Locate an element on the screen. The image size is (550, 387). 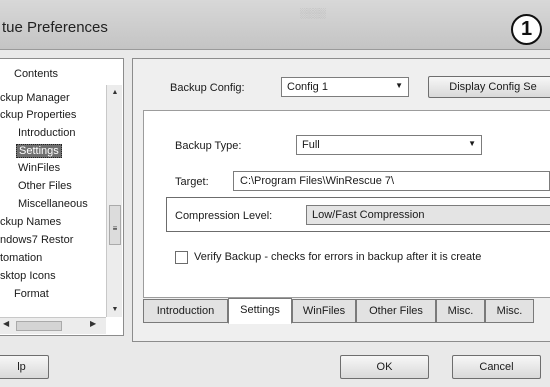
tree-horizontal-scrollbar: ◀ ▶ is located at coordinates (53, 325).